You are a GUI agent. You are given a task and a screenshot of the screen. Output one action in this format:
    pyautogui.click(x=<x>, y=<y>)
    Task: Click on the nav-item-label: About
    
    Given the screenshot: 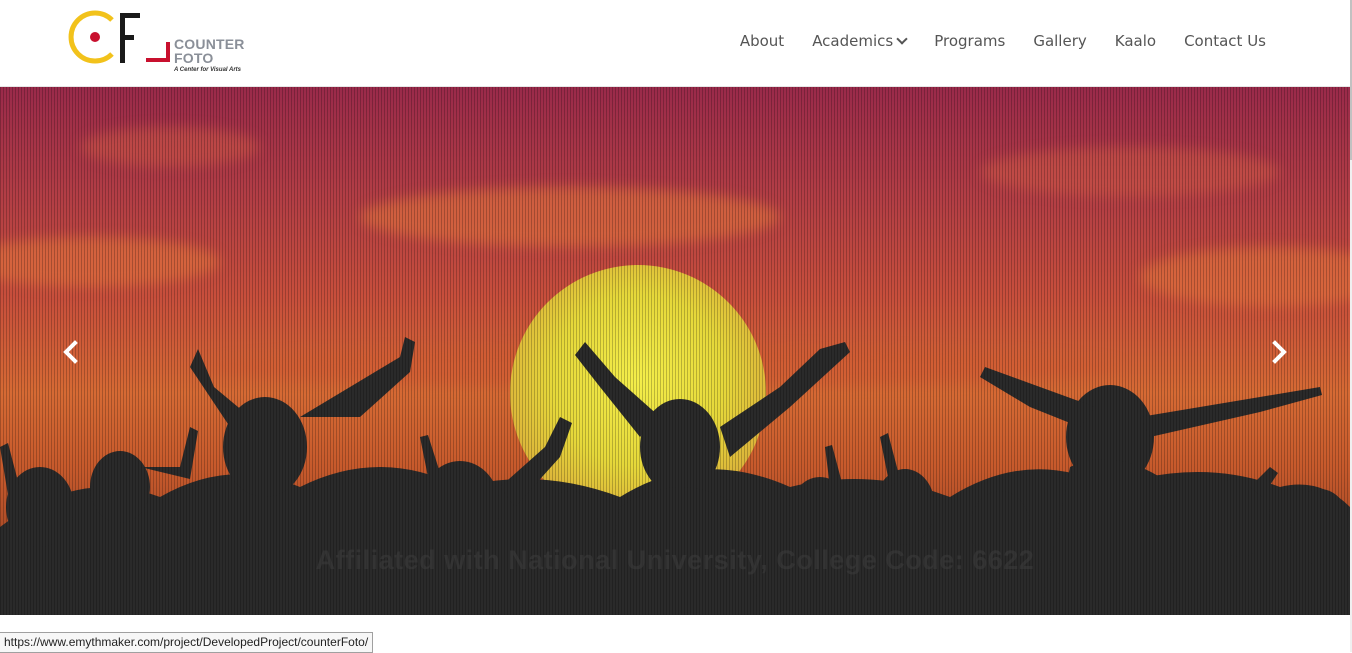 What is the action you would take?
    pyautogui.click(x=762, y=41)
    